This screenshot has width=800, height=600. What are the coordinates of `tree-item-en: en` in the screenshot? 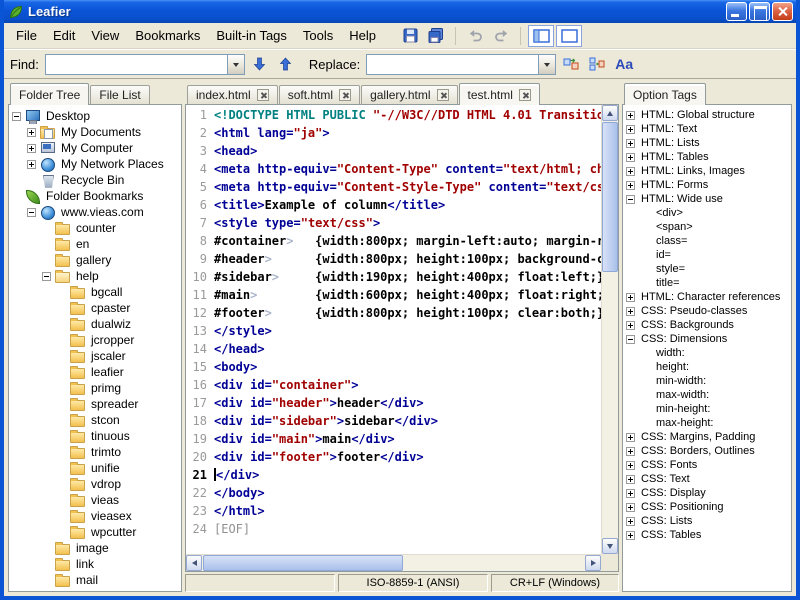 It's located at (95, 244).